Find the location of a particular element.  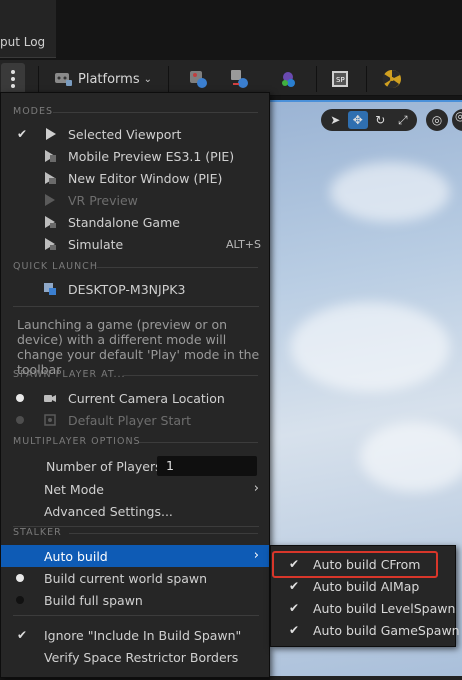

submenu-item-auto-build-aimap: ✔ Auto build AIMap is located at coordinates (363, 586).